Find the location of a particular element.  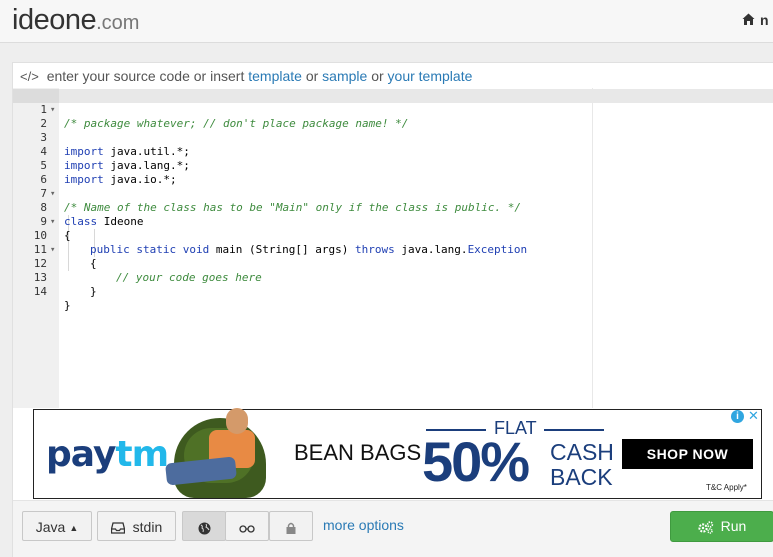

home-icon is located at coordinates (748, 19).